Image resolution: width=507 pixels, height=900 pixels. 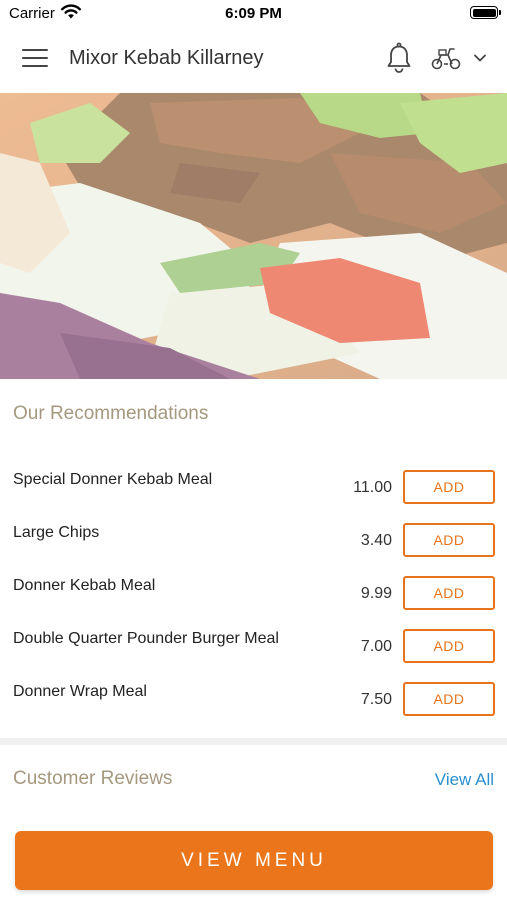 I want to click on view-menu-button: VIEW MENU, so click(x=254, y=860).